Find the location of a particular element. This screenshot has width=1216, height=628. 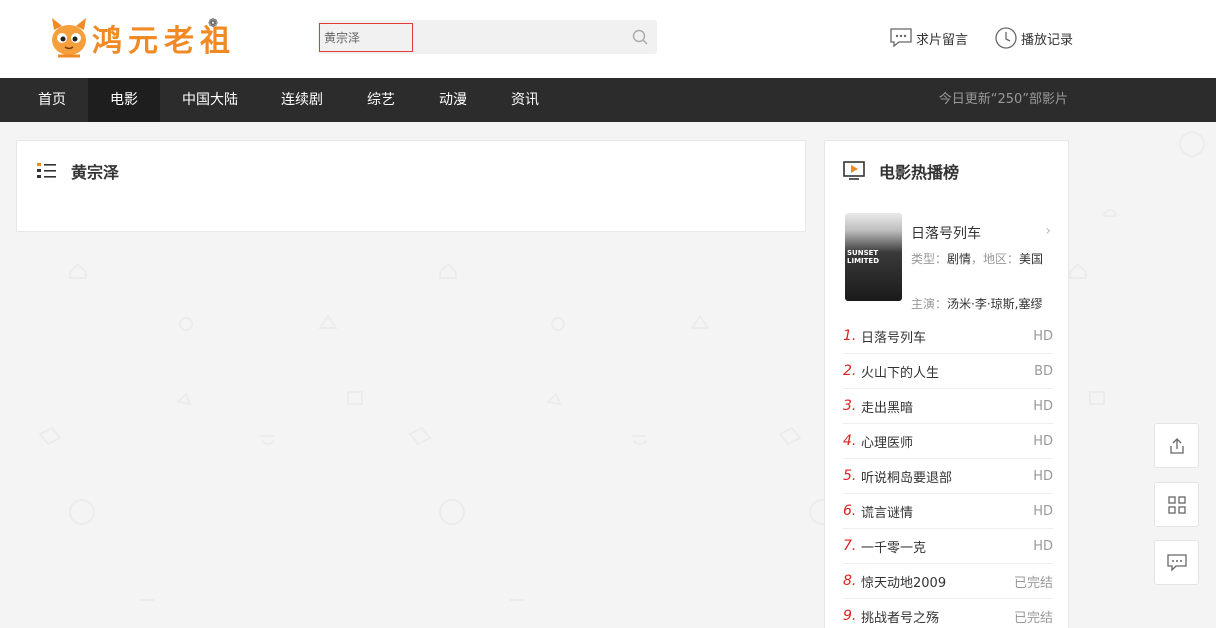

site-header: 鸿元老祖 ❁ 求片留言 播放记录 is located at coordinates (608, 39).